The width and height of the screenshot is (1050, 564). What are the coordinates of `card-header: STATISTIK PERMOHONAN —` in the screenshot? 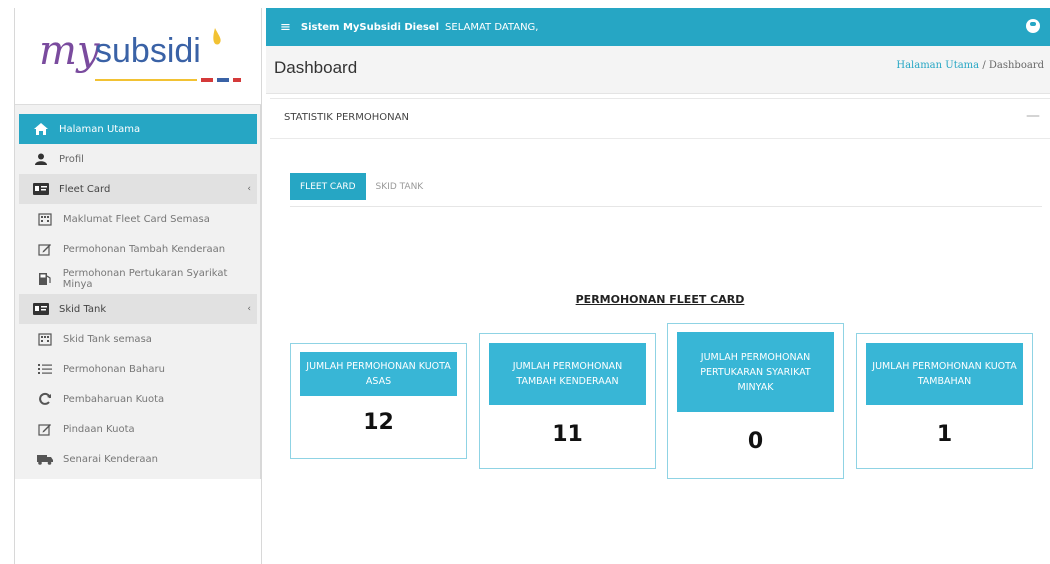 It's located at (660, 119).